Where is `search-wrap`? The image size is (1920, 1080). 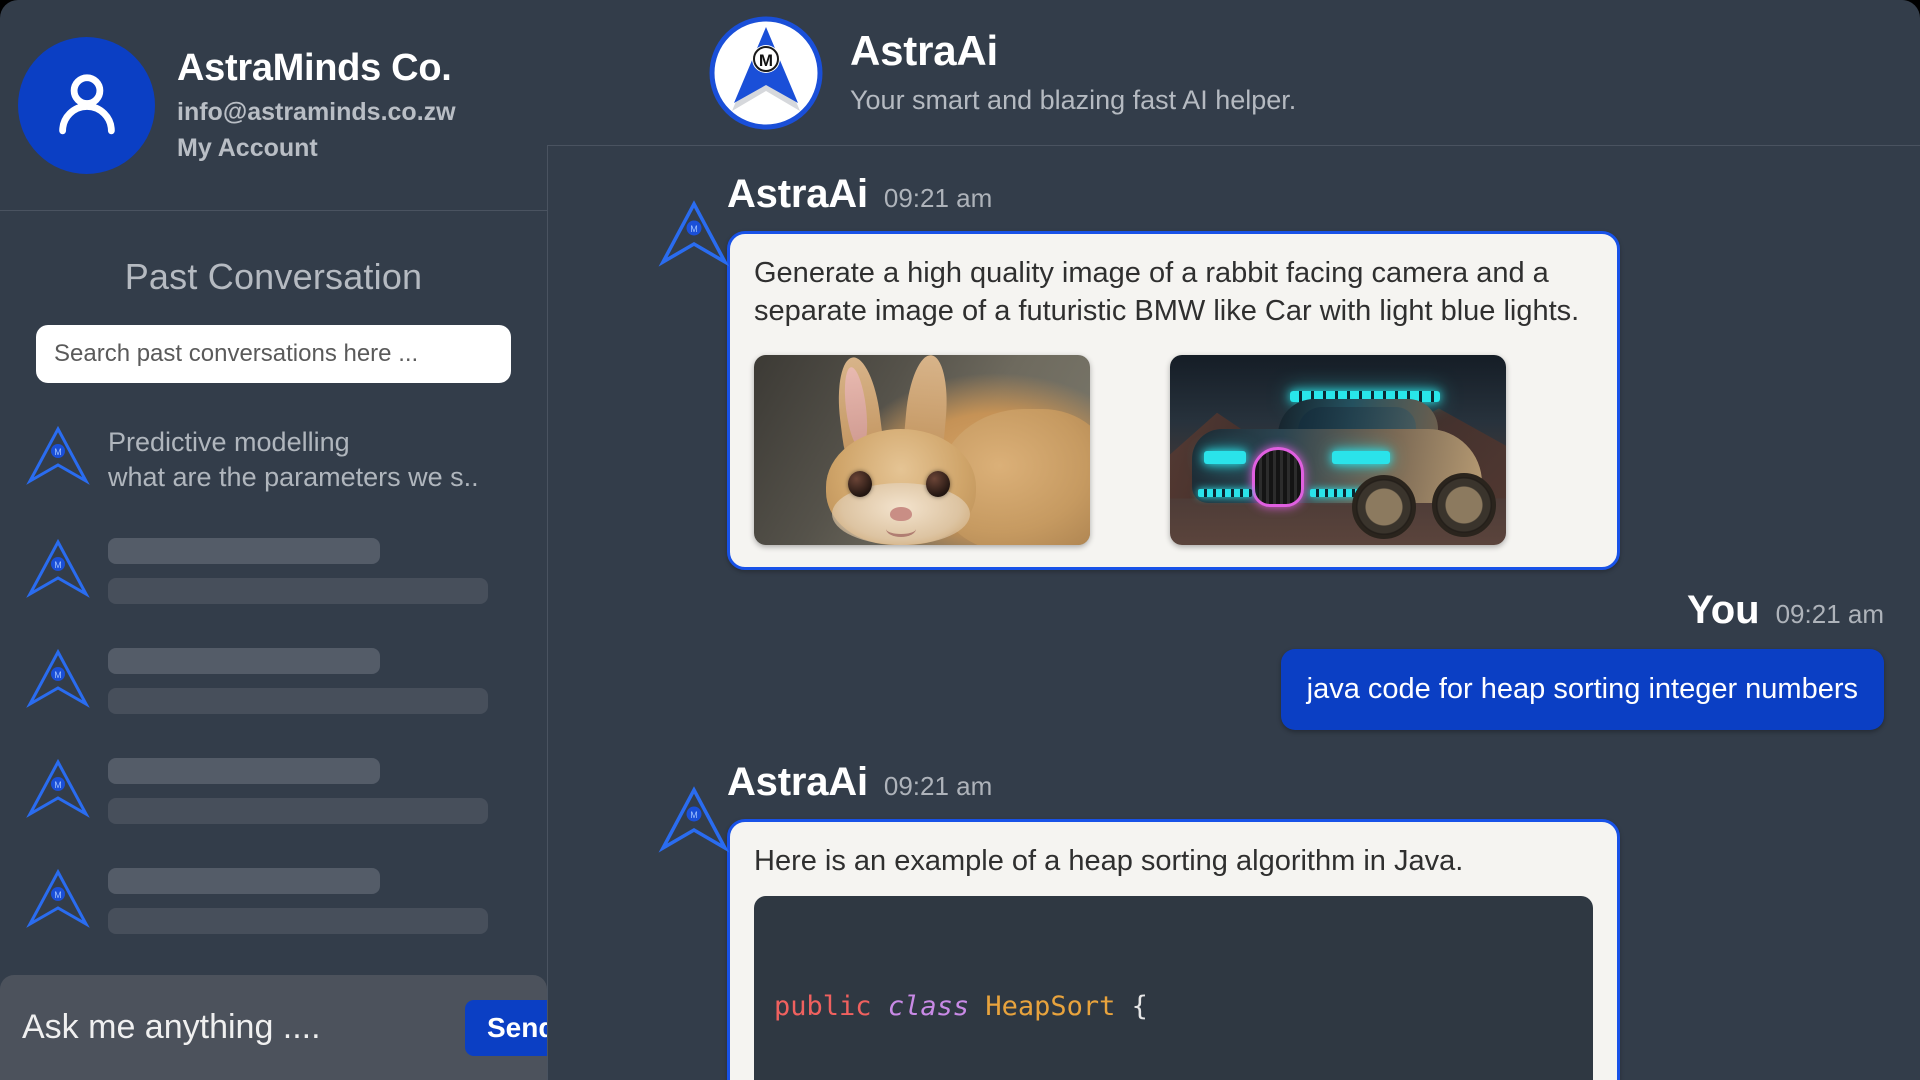
search-wrap is located at coordinates (273, 354).